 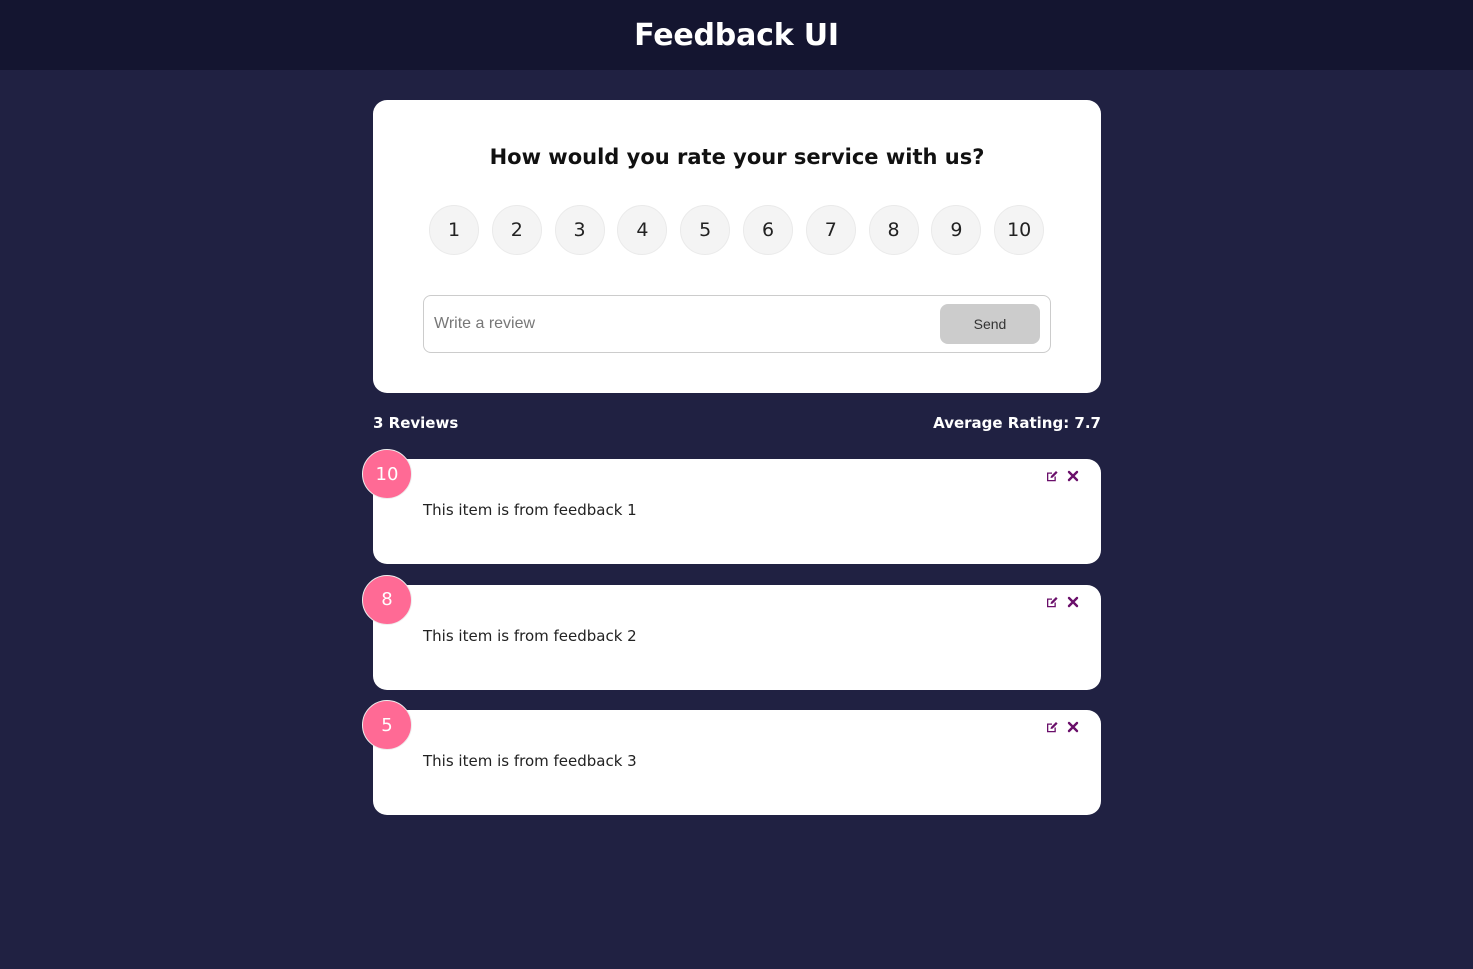 I want to click on rating-option-5: 5, so click(x=705, y=230).